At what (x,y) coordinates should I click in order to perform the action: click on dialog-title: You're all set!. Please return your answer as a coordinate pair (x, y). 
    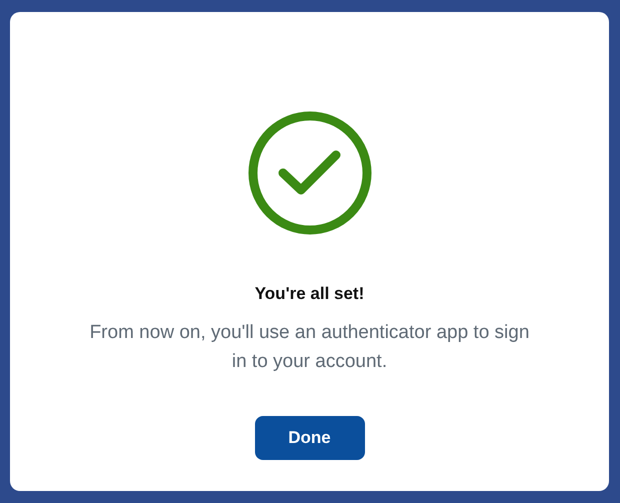
    Looking at the image, I should click on (309, 294).